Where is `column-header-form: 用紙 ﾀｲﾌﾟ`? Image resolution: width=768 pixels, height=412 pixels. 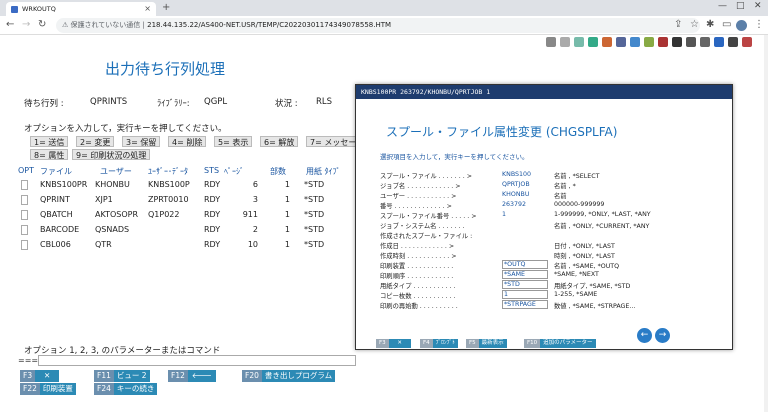 column-header-form: 用紙 ﾀｲﾌﾟ is located at coordinates (323, 171).